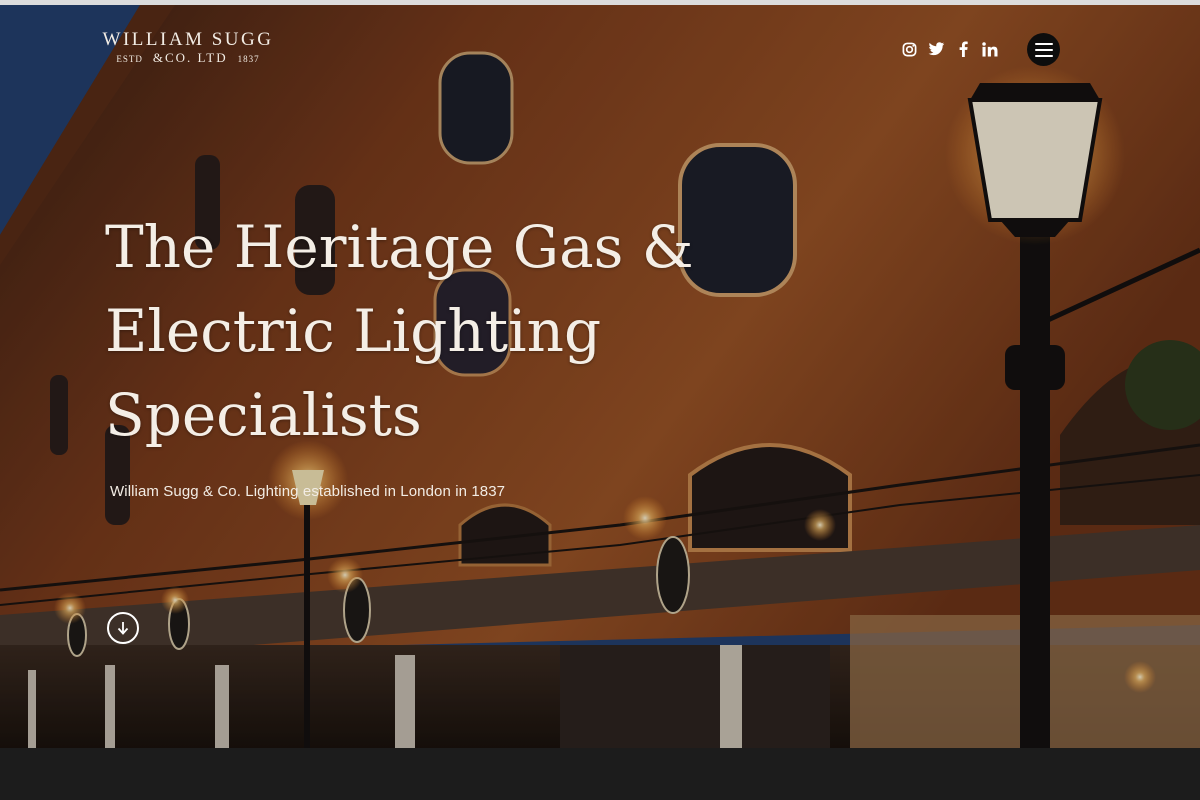  I want to click on hero-headline-line3: Specialists, so click(263, 415).